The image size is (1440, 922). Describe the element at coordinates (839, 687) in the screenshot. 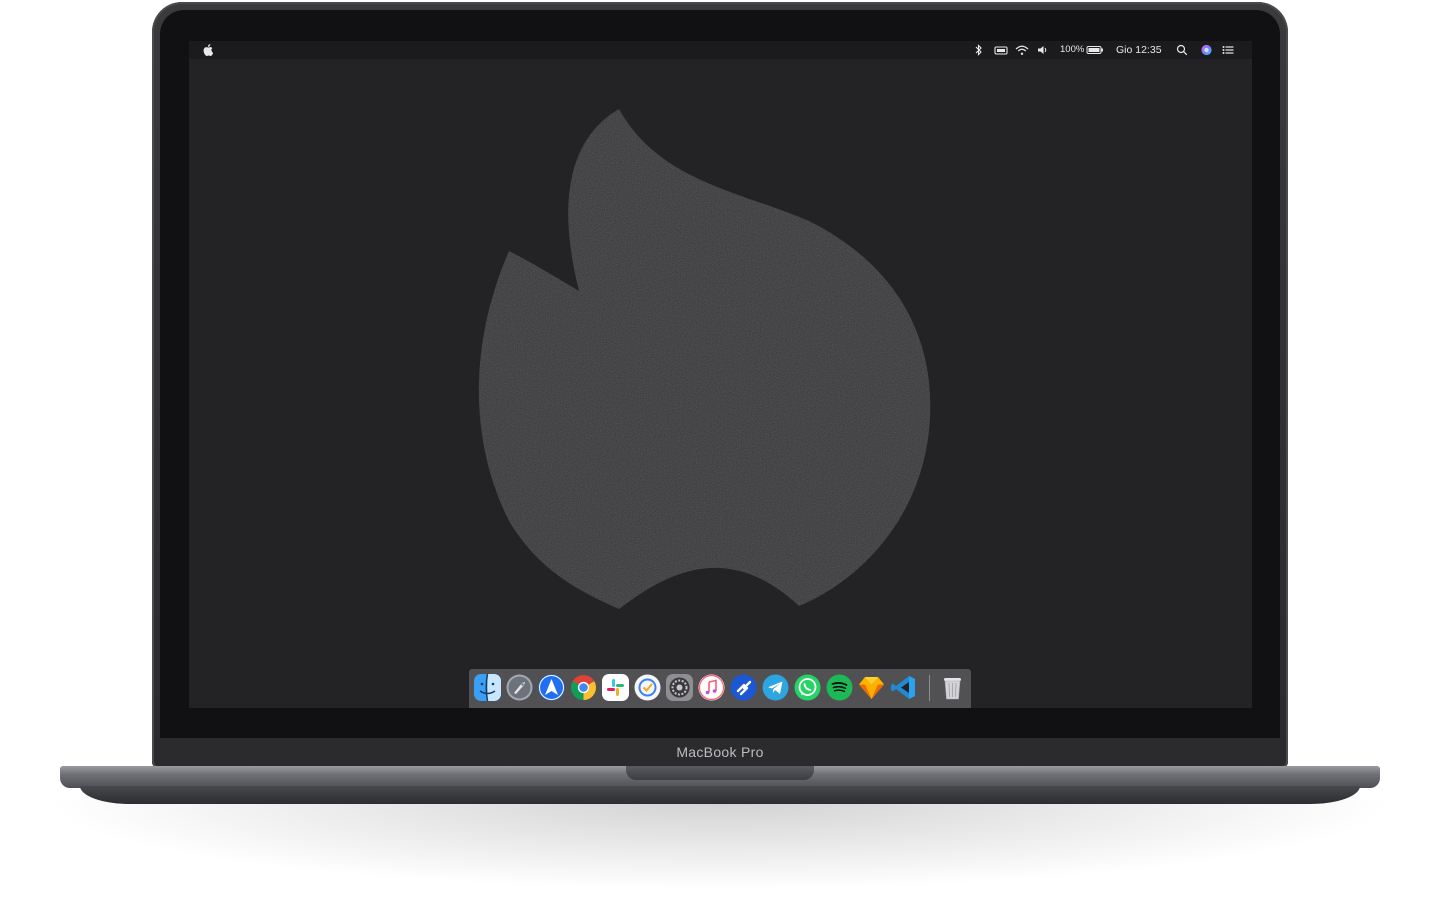

I see `spotify-icon` at that location.